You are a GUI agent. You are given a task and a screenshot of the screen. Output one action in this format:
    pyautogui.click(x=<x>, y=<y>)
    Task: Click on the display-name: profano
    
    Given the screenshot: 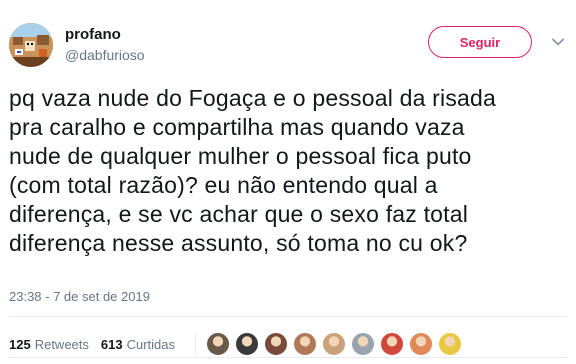 What is the action you would take?
    pyautogui.click(x=93, y=34)
    